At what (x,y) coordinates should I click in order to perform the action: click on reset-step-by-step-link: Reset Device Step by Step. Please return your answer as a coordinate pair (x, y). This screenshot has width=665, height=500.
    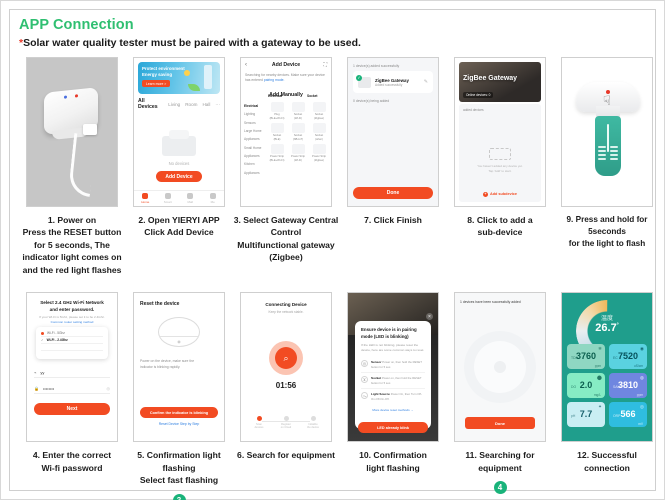
    Looking at the image, I should click on (179, 424).